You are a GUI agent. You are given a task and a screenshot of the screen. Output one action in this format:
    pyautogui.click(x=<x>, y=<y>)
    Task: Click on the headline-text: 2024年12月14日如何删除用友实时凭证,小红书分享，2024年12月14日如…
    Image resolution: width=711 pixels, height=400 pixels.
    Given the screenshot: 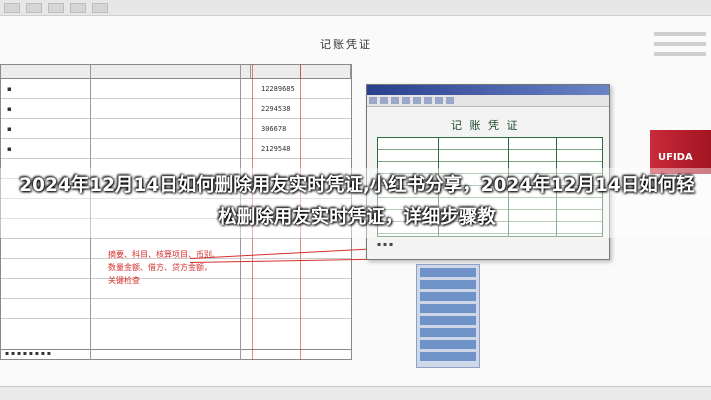 What is the action you would take?
    pyautogui.click(x=357, y=201)
    